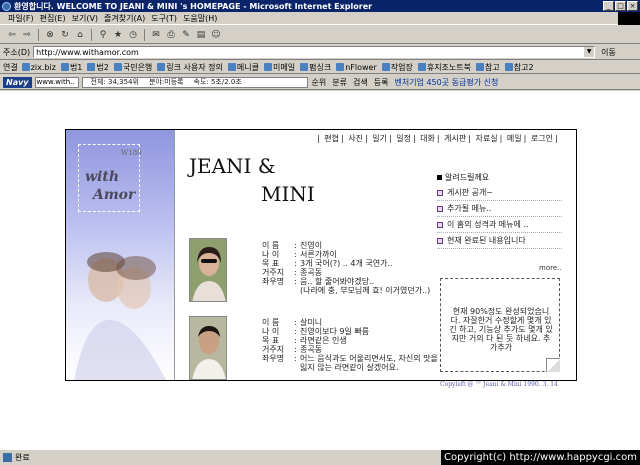 The width and height of the screenshot is (640, 465). Describe the element at coordinates (120, 316) in the screenshot. I see `couple-photo` at that location.